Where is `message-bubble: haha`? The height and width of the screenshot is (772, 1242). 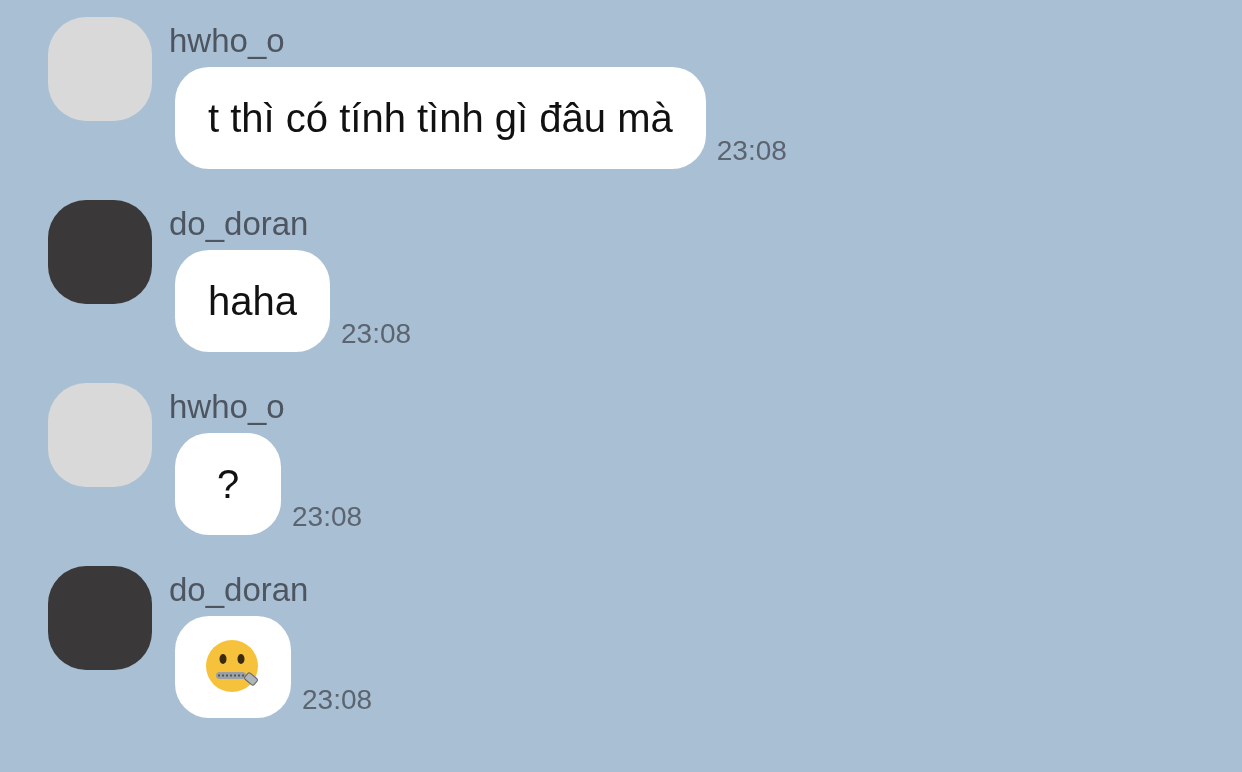 message-bubble: haha is located at coordinates (252, 301).